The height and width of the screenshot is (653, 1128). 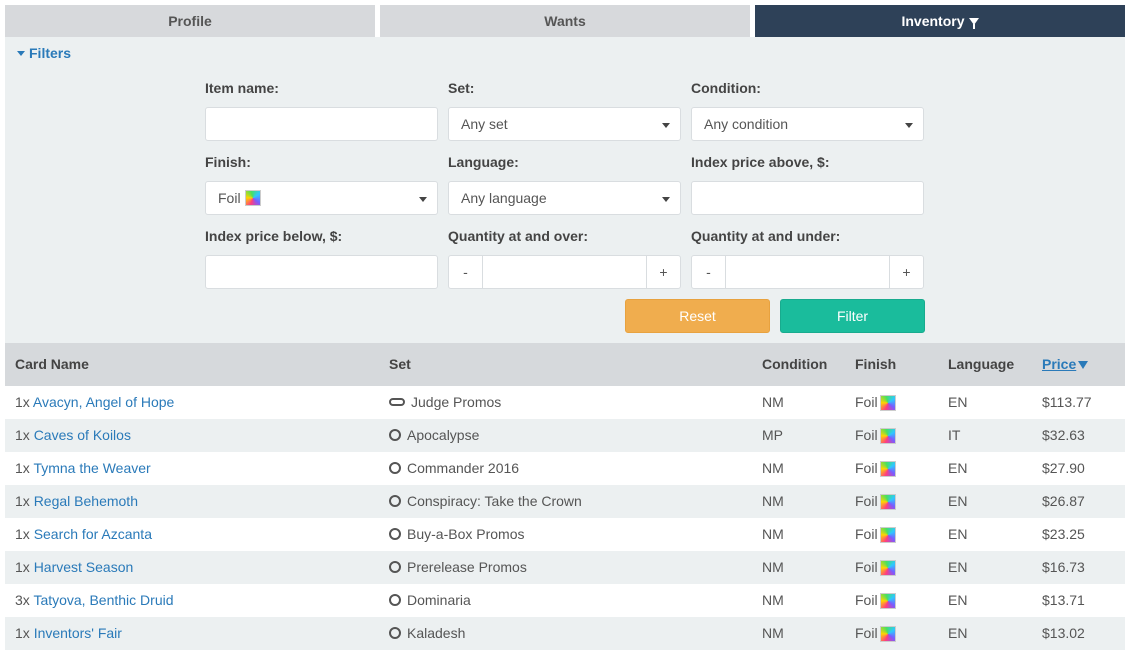 What do you see at coordinates (807, 124) in the screenshot?
I see `condition-select: Any condition` at bounding box center [807, 124].